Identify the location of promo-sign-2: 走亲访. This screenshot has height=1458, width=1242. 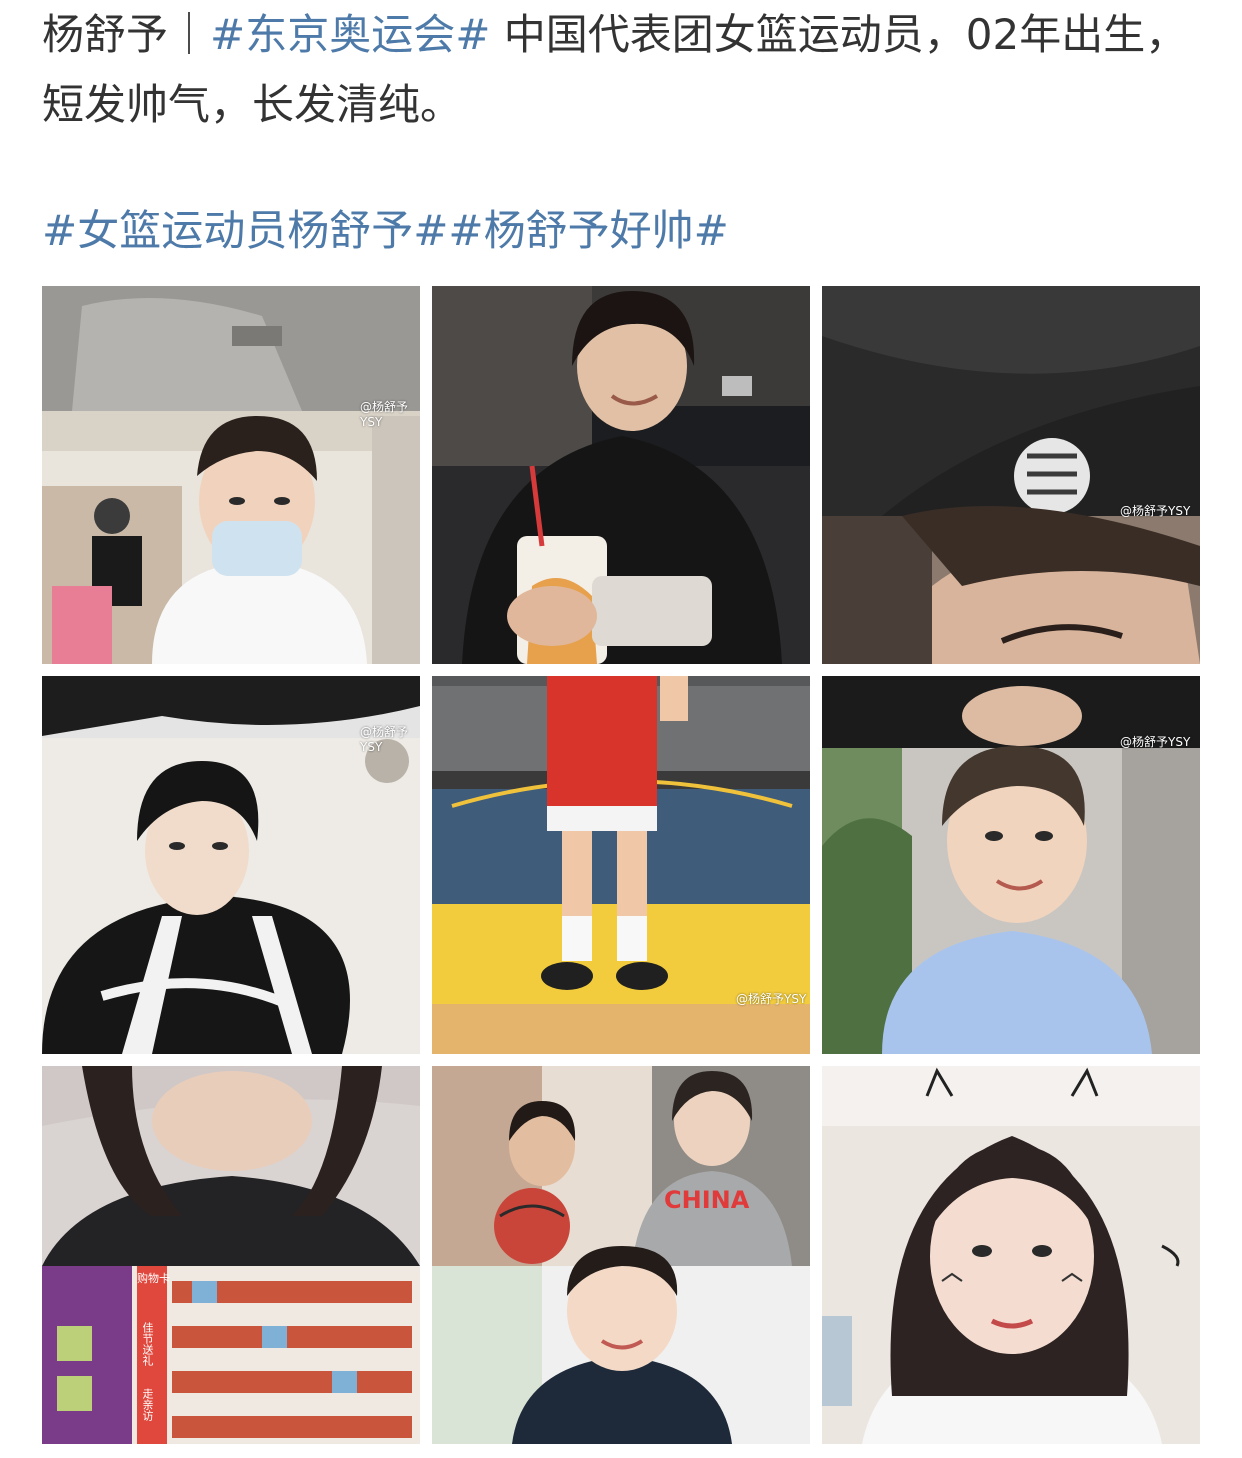
(147, 1404).